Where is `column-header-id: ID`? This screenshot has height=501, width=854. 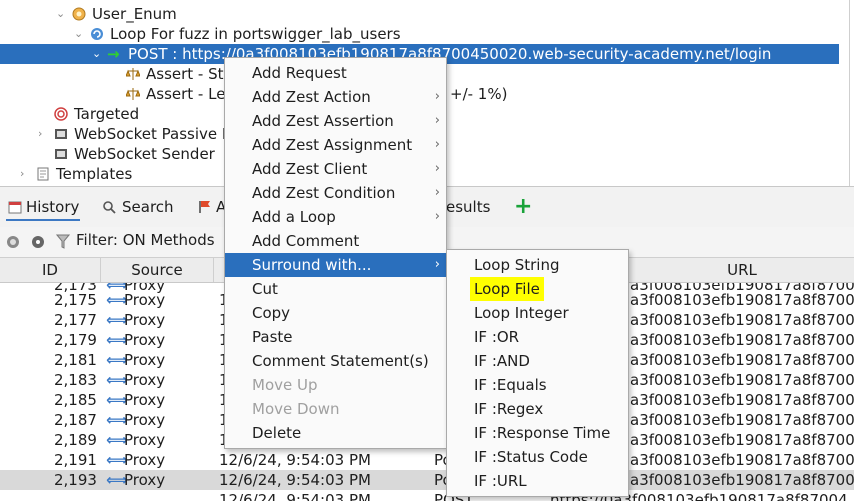 column-header-id: ID is located at coordinates (50, 270).